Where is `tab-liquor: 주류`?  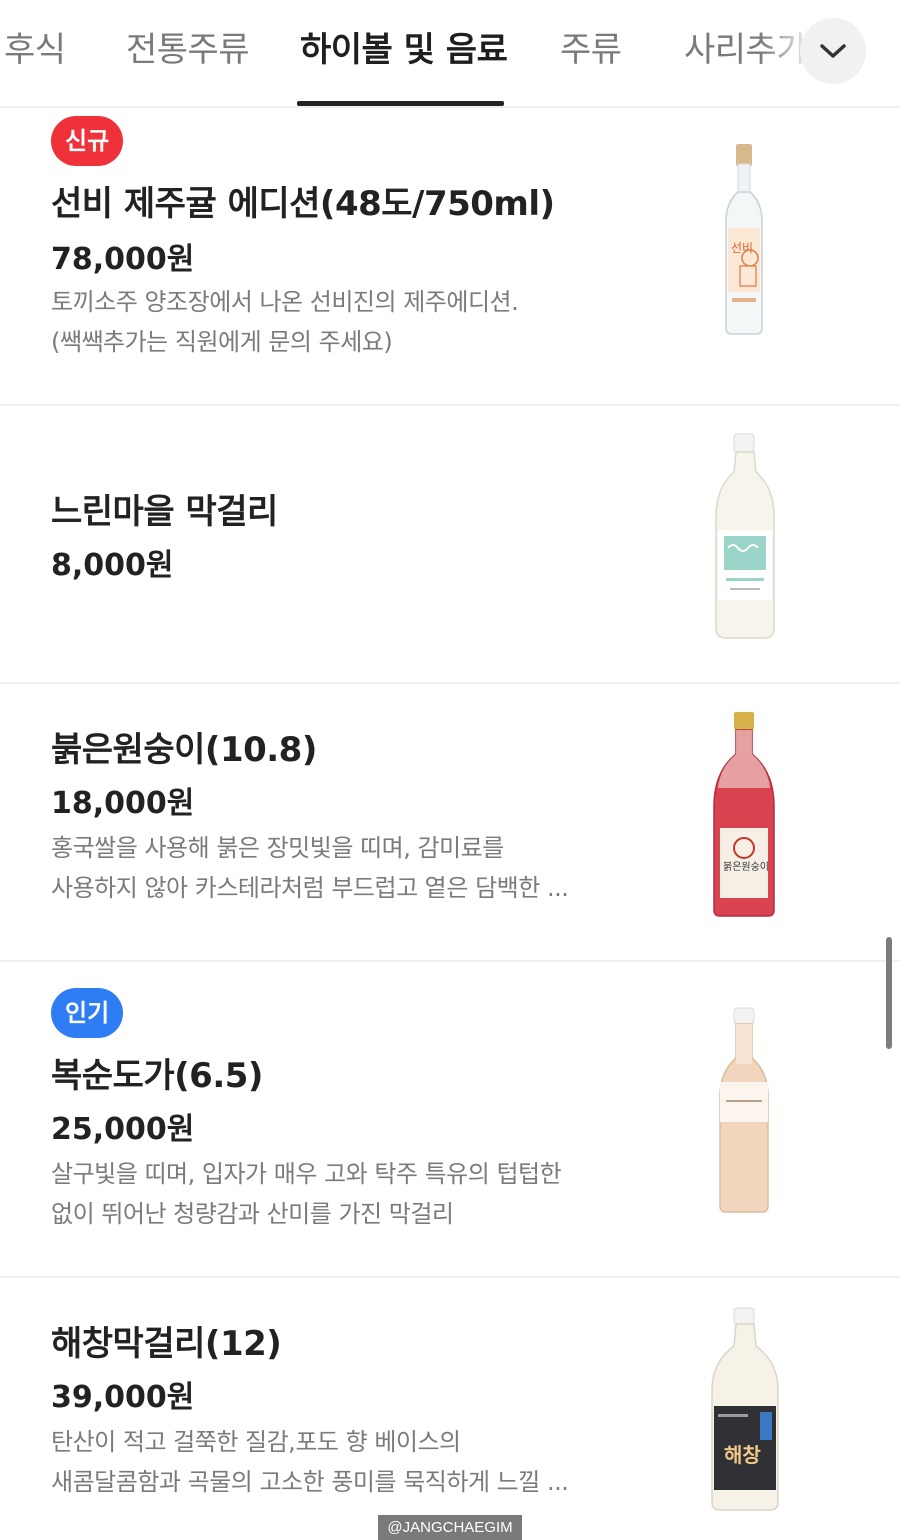 tab-liquor: 주류 is located at coordinates (591, 46).